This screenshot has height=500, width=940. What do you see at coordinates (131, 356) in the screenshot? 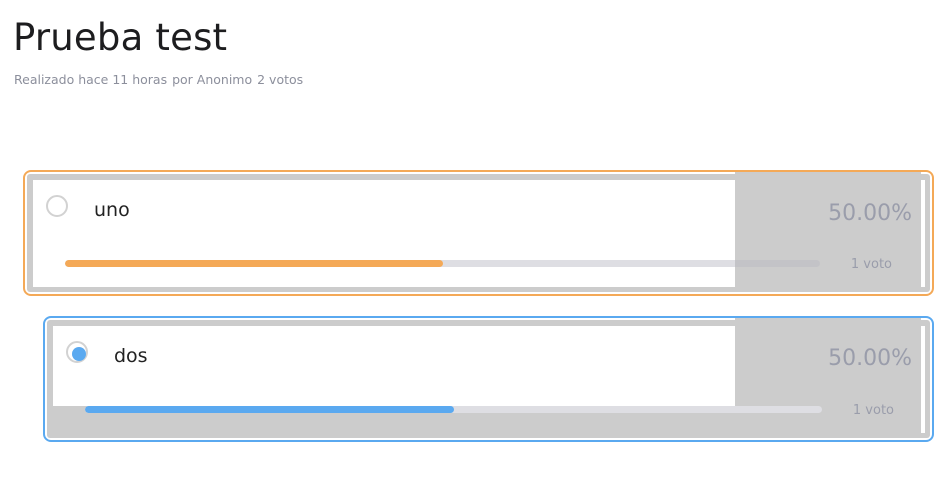
I see `option-label: dos` at bounding box center [131, 356].